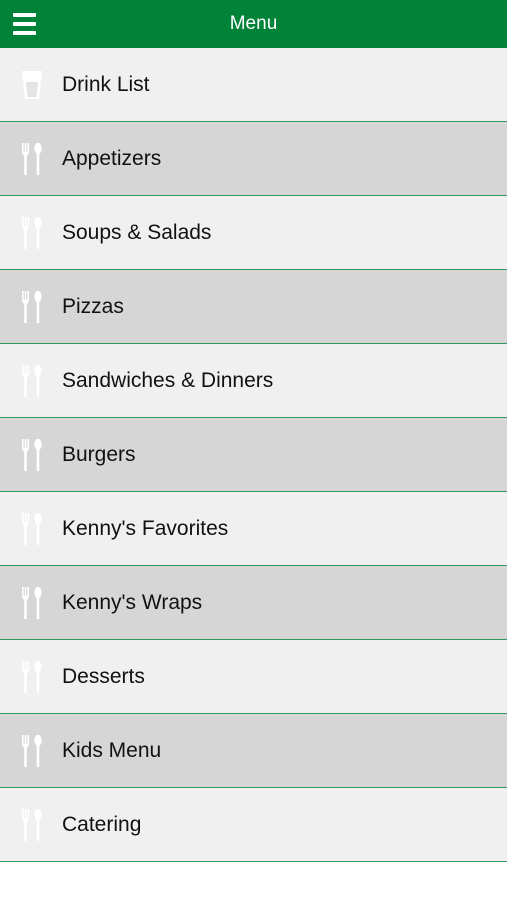 The width and height of the screenshot is (507, 900). What do you see at coordinates (99, 454) in the screenshot?
I see `menu-item-label: Burgers` at bounding box center [99, 454].